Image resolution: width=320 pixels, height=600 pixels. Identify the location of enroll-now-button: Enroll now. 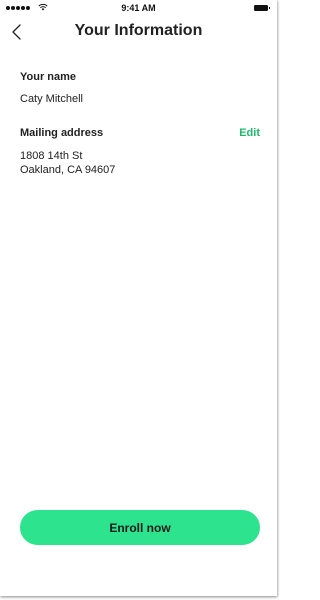
(140, 527).